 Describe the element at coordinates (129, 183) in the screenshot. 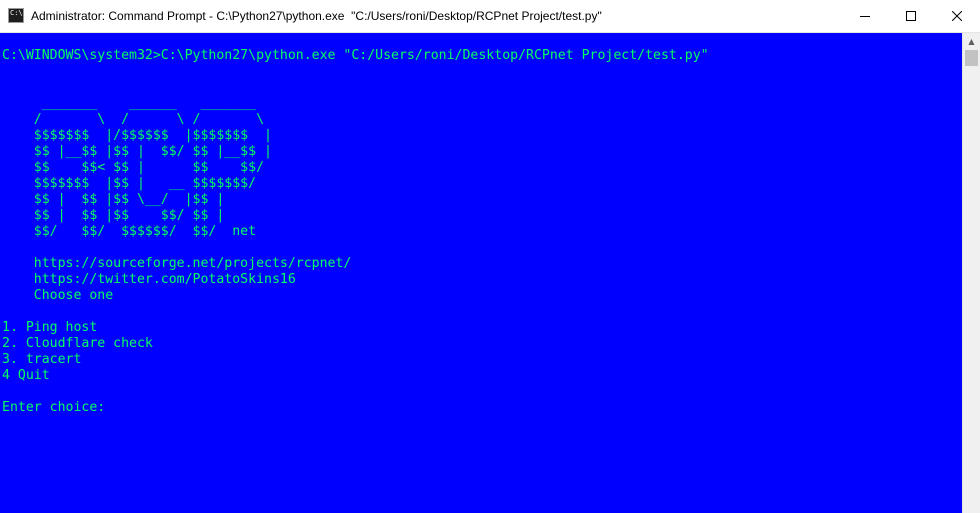

I see `ascii-logo-line: $$$$$$$ |$$ | __ $$$$$$$/` at that location.